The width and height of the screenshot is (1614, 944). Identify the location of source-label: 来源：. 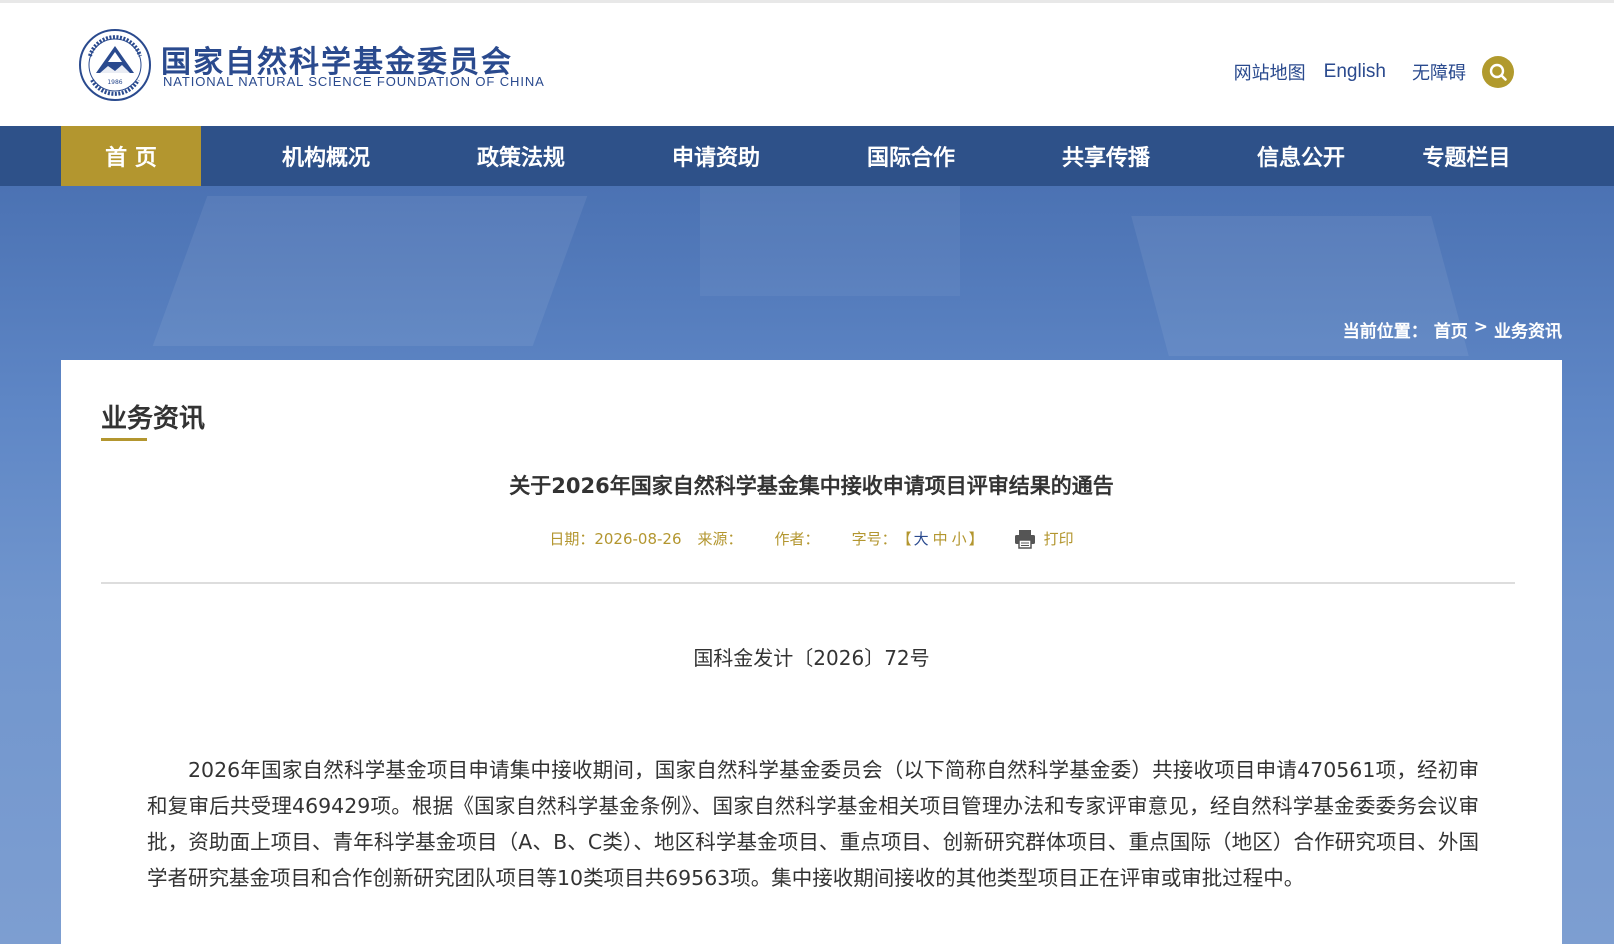
(720, 539).